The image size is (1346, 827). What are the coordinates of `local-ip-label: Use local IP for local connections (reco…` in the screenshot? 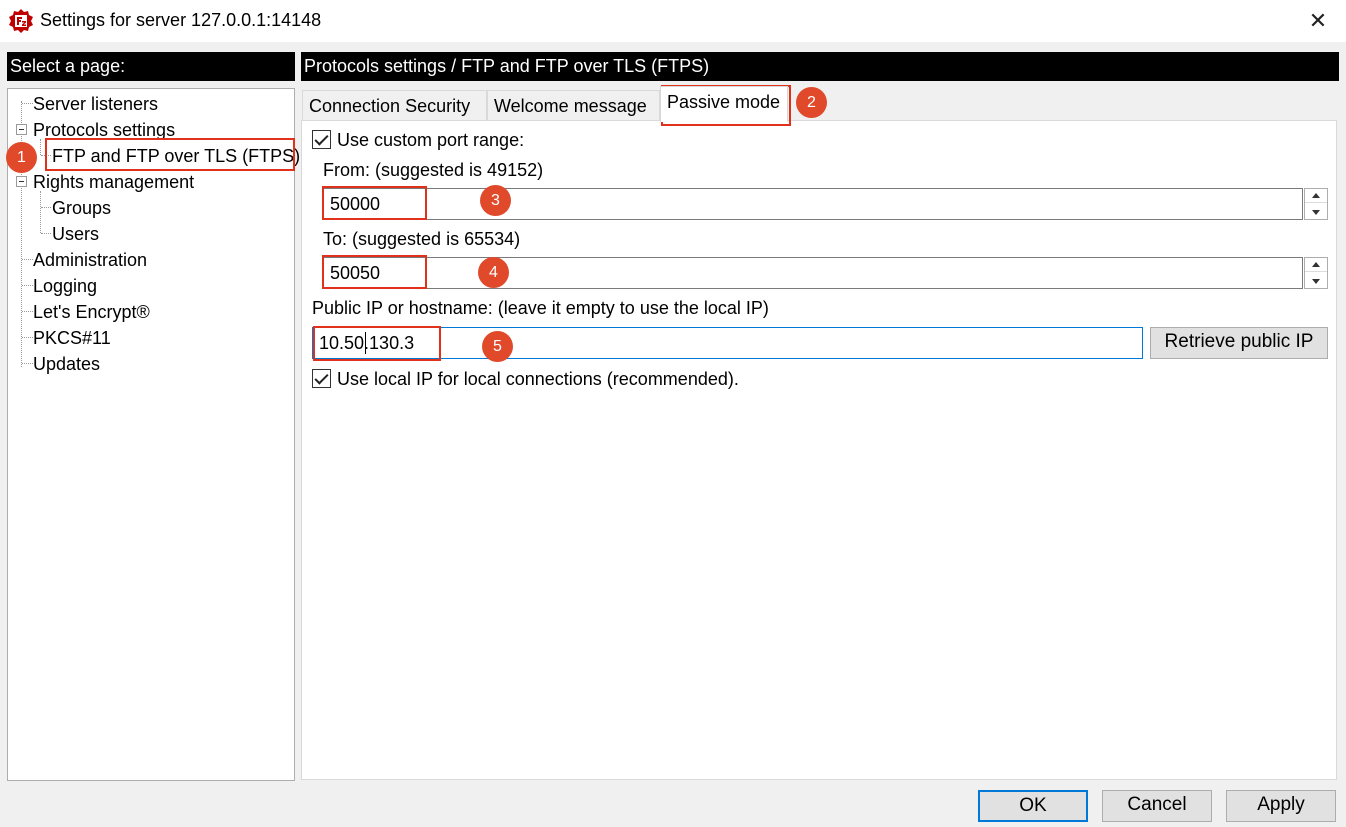 It's located at (538, 379).